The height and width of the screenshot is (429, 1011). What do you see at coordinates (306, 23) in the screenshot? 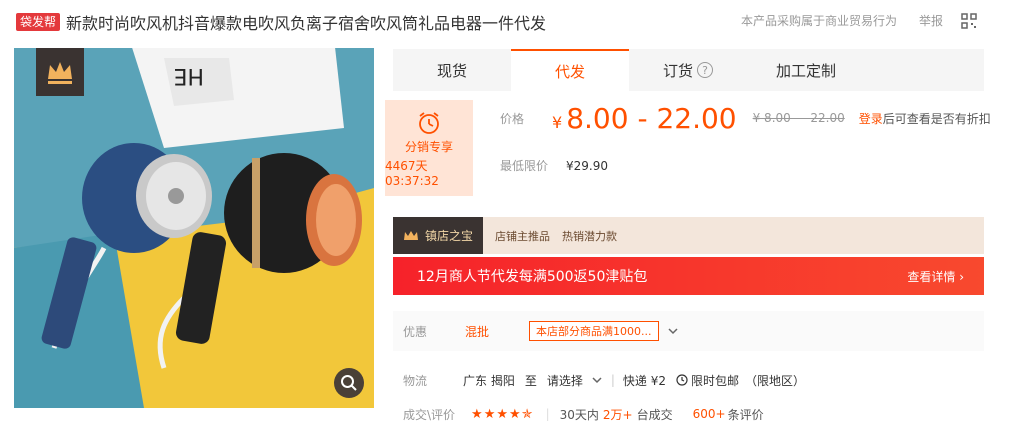
I see `product-title: 新款时尚吹风机抖音爆款电吹风负离子宿舍吹风筒礼品电器一件代发` at bounding box center [306, 23].